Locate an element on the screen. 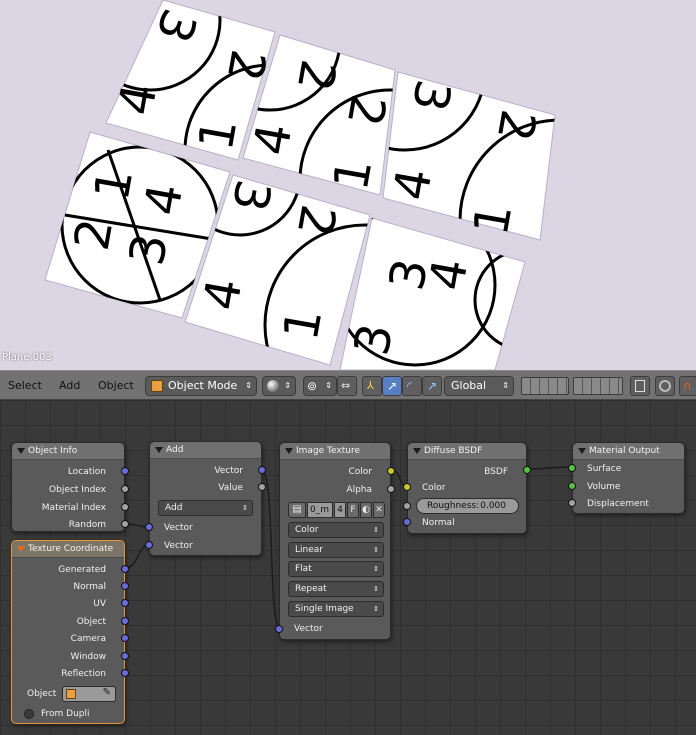 The width and height of the screenshot is (696, 735). open-image-icon: ◐ is located at coordinates (366, 510).